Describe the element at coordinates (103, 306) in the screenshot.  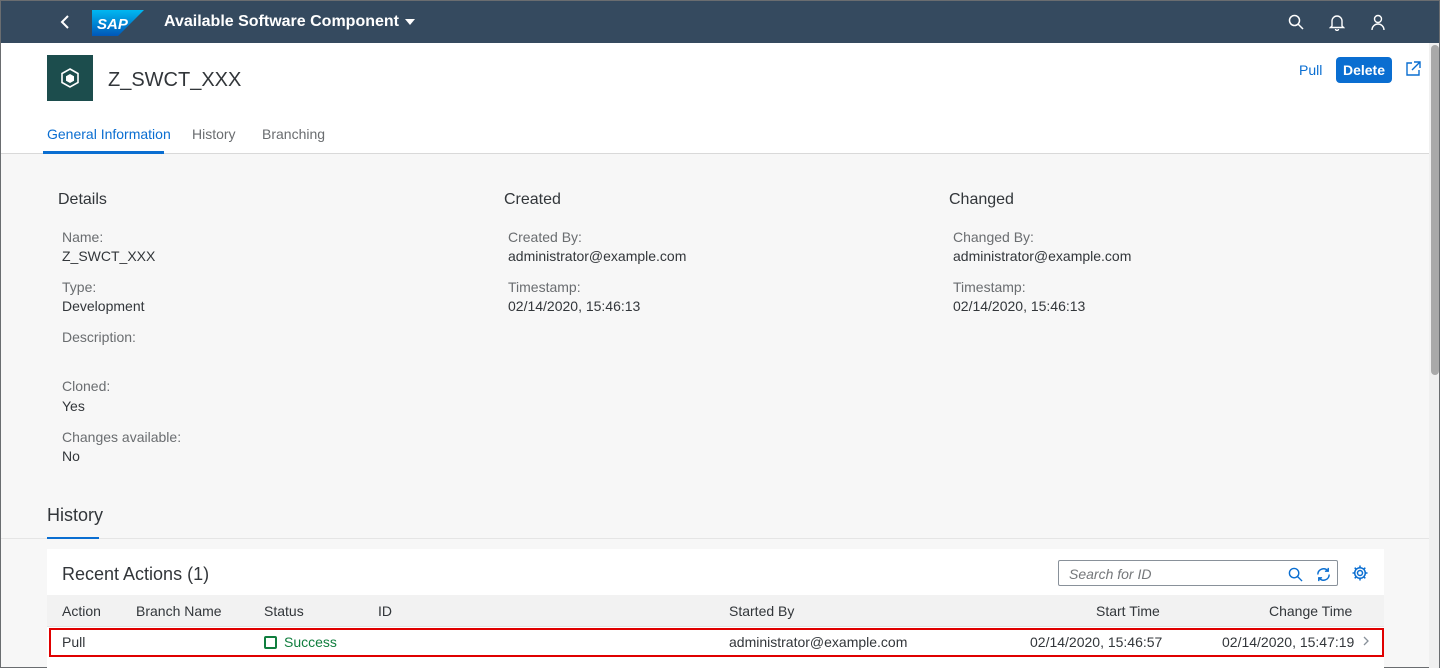
I see `type-value: Development` at that location.